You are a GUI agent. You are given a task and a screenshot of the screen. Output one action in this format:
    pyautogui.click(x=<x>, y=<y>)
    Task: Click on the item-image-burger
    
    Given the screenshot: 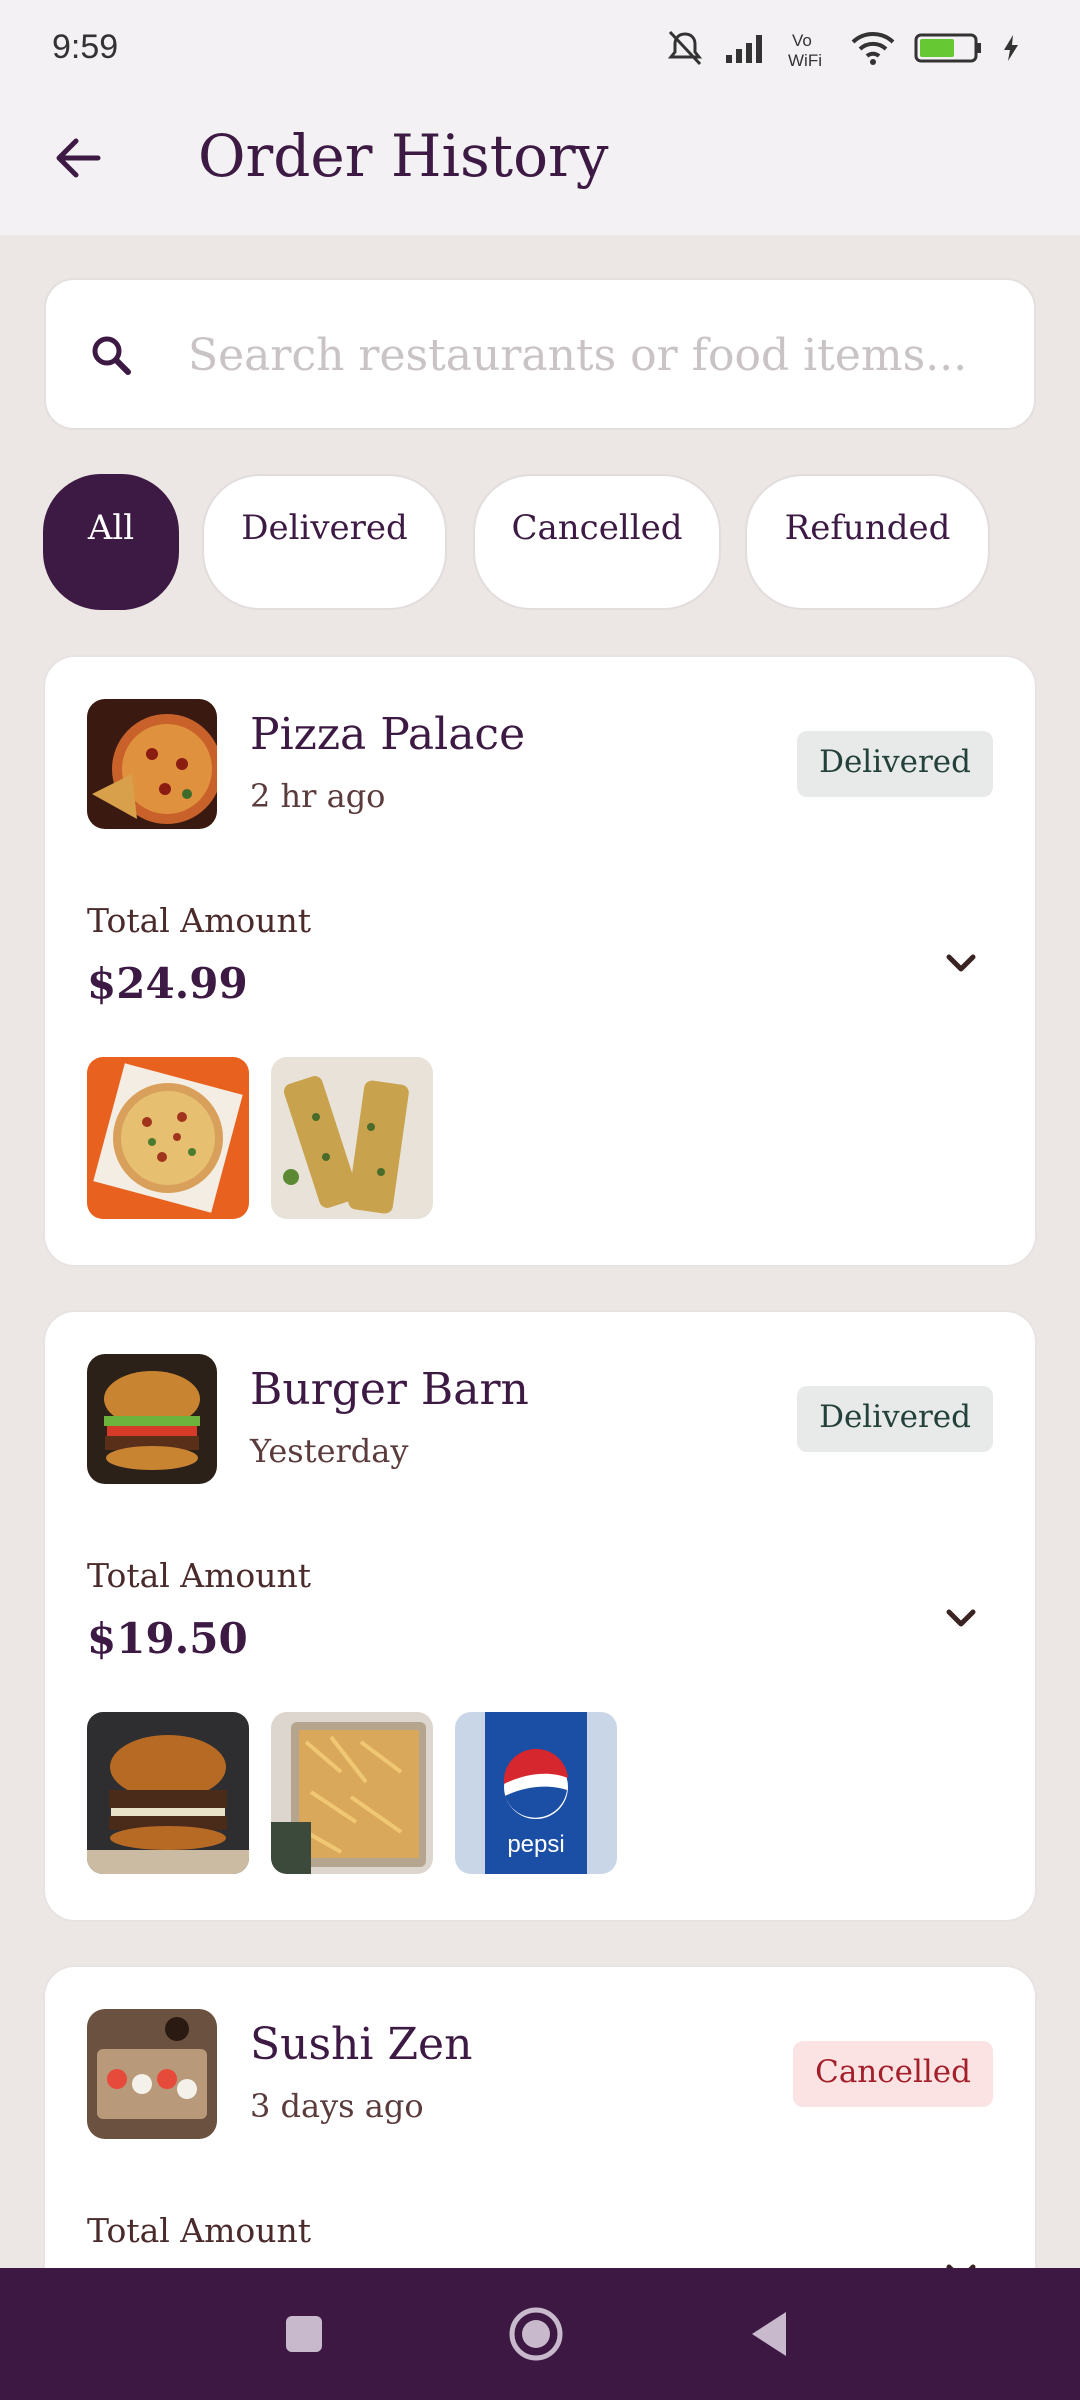 What is the action you would take?
    pyautogui.click(x=168, y=1793)
    